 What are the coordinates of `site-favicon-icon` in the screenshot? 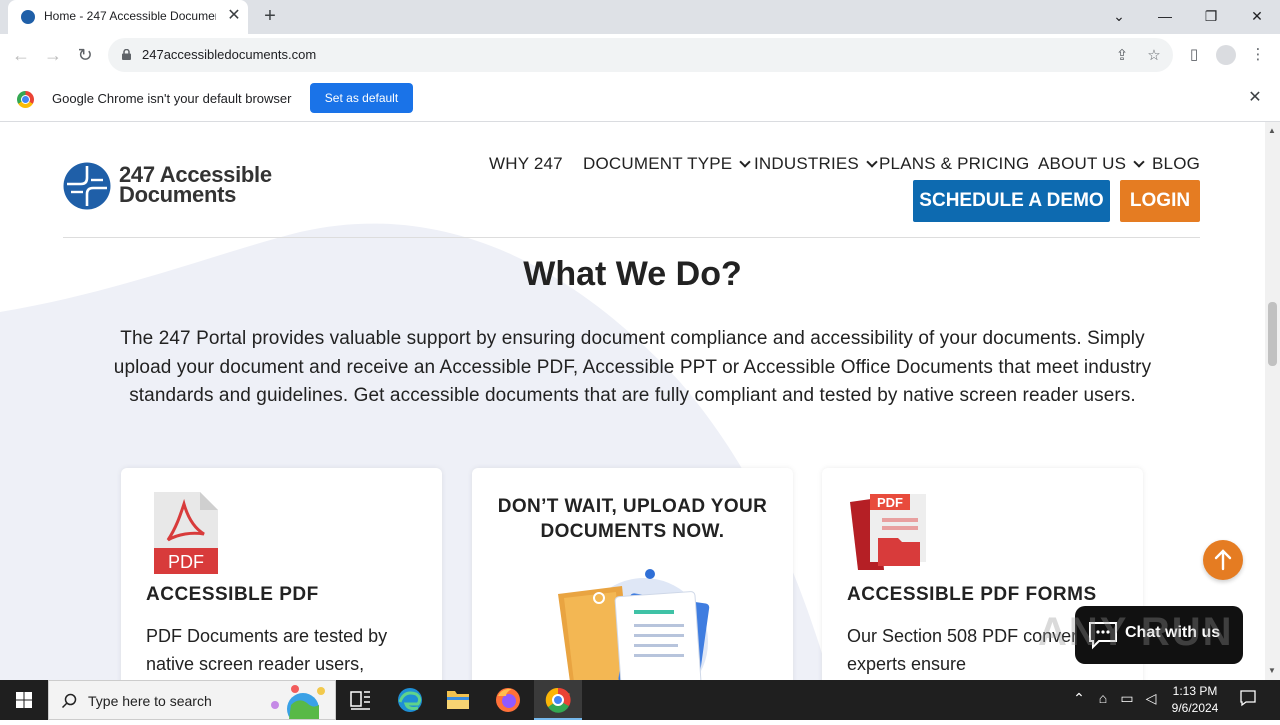 It's located at (28, 17).